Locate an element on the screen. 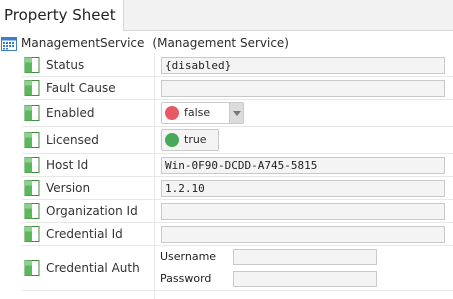  chevron-down-icon is located at coordinates (236, 113).